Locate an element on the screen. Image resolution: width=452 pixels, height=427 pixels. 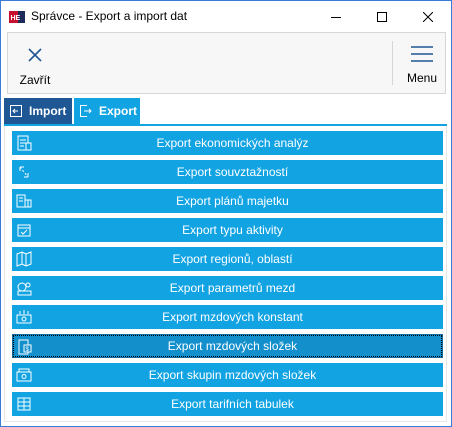
wage-params-icon is located at coordinates (24, 288).